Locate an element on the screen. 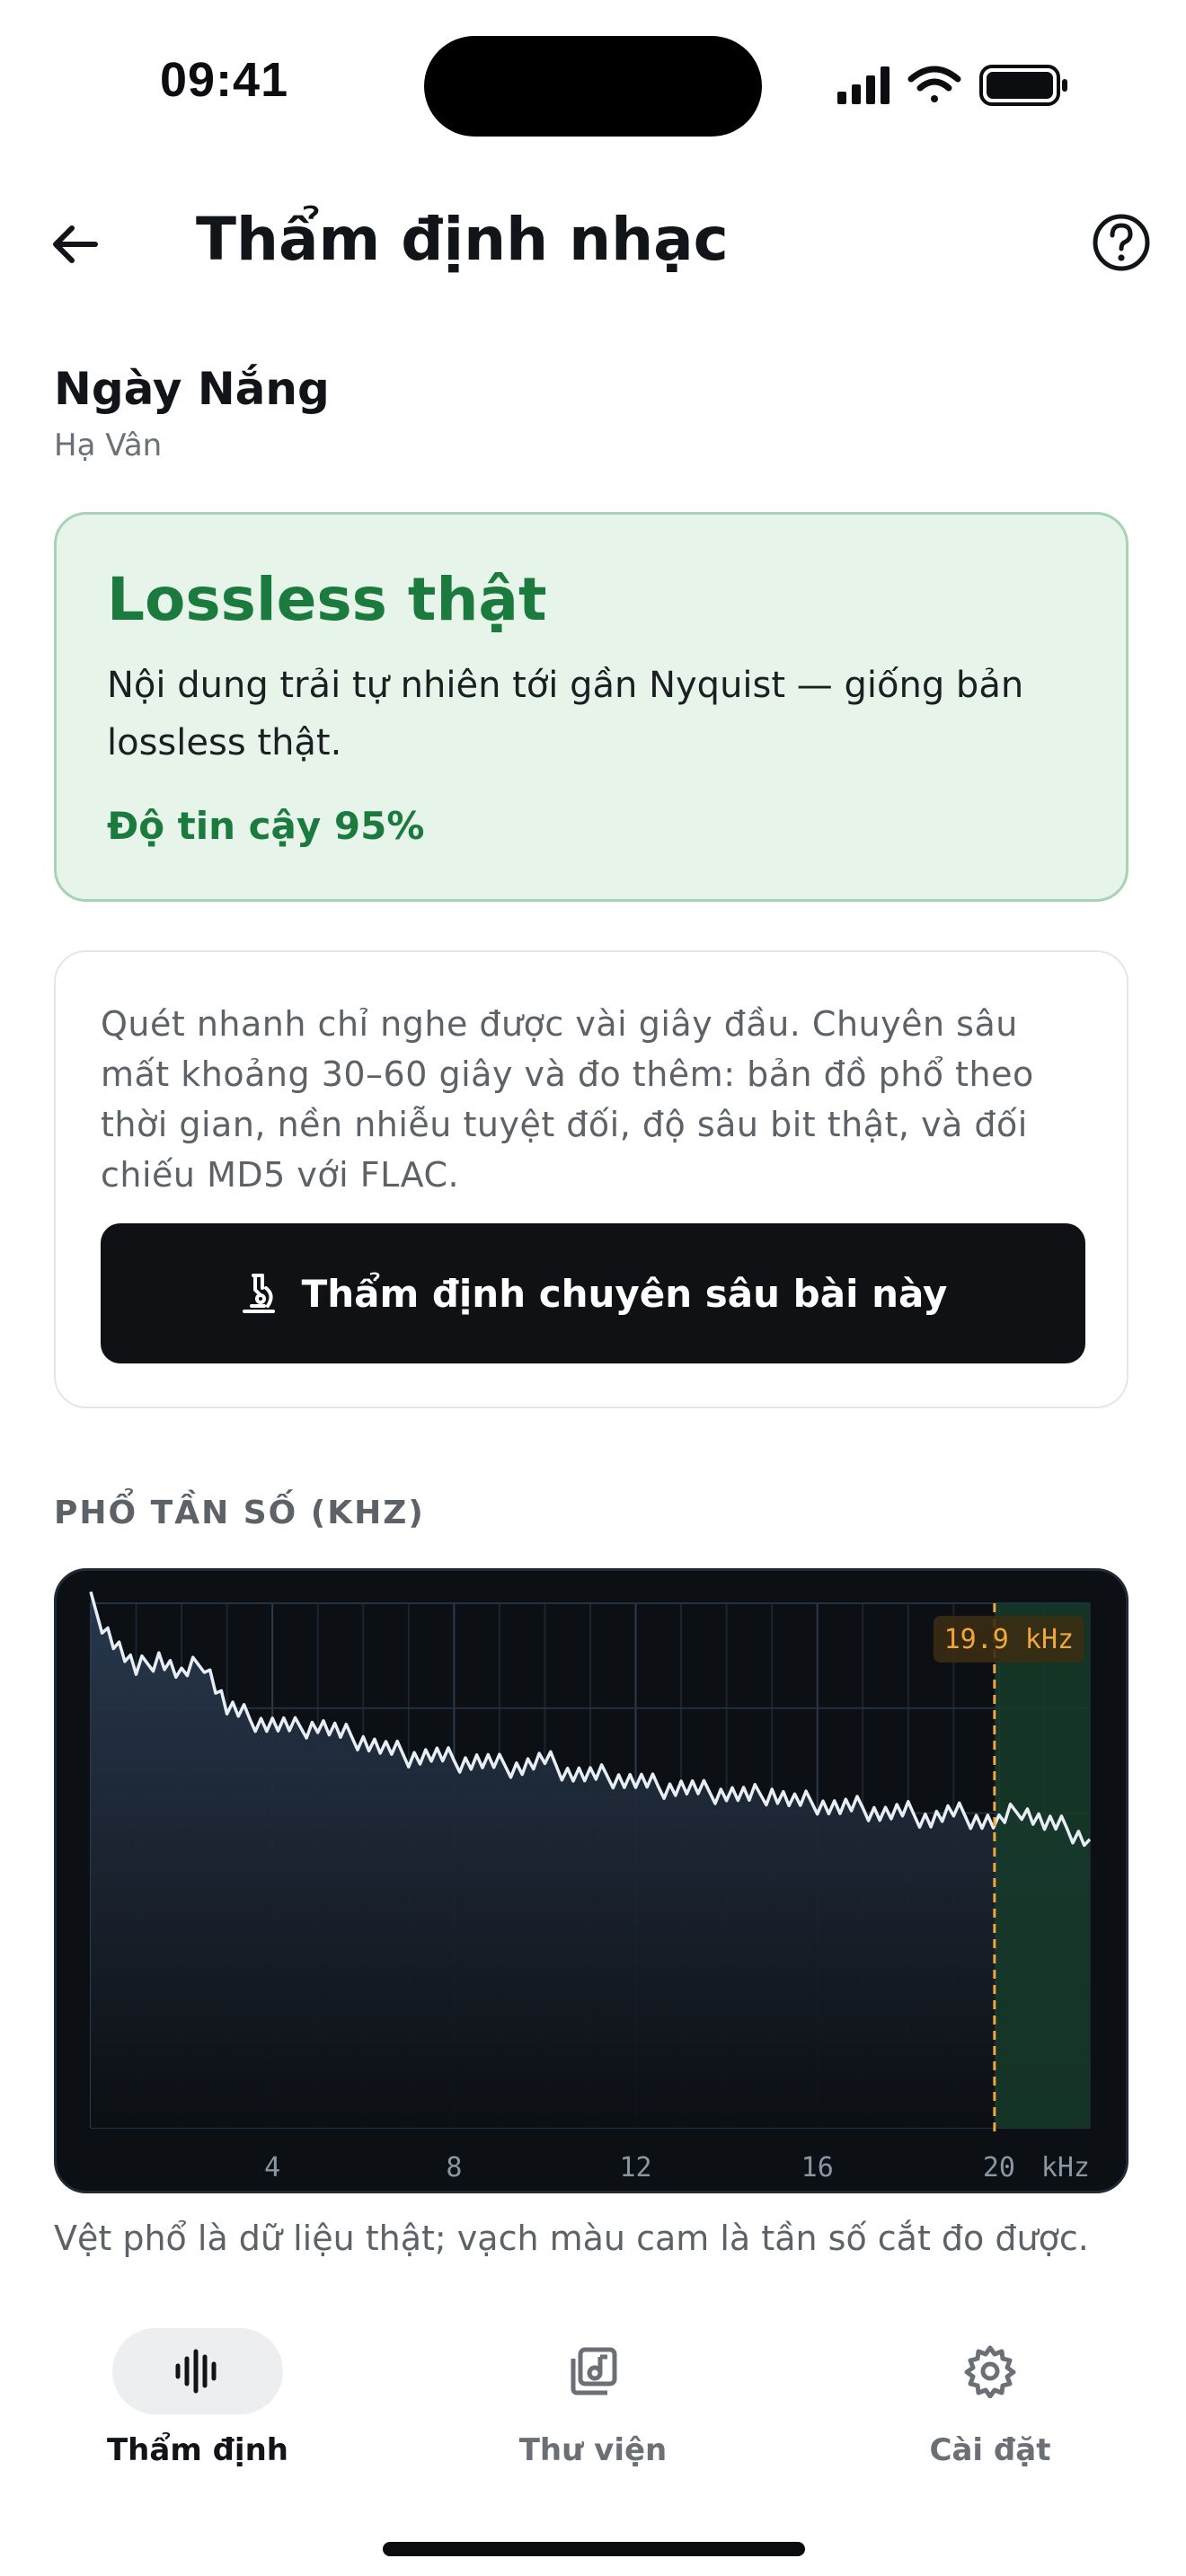  status-bar: 09:41 is located at coordinates (593, 85).